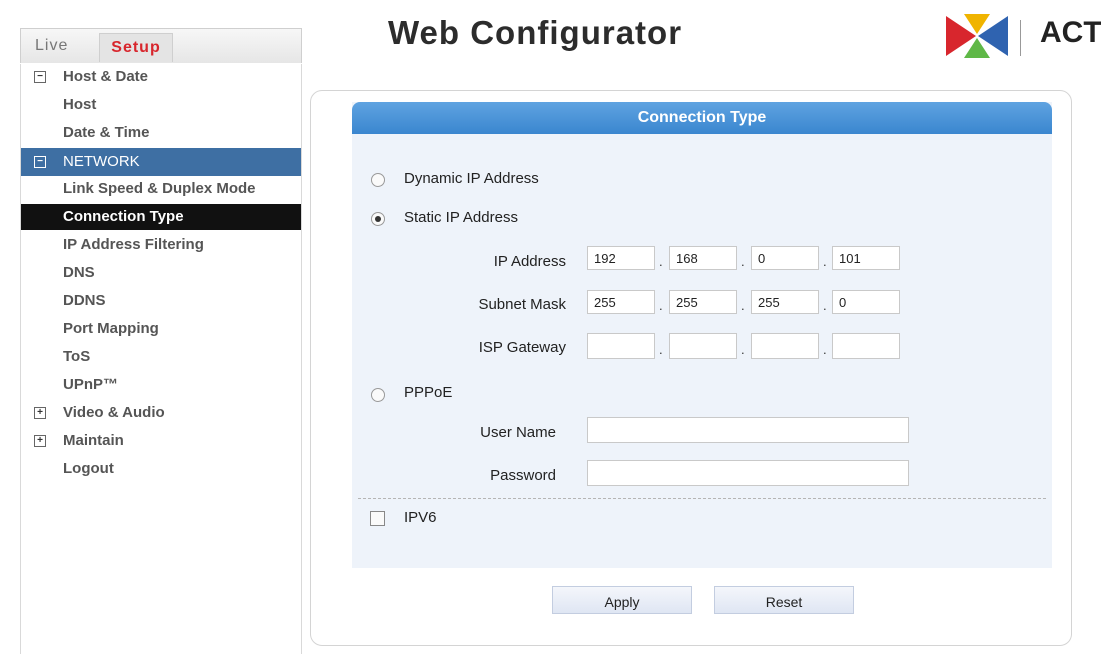  What do you see at coordinates (529, 261) in the screenshot?
I see `ip-address-label: IP Address` at bounding box center [529, 261].